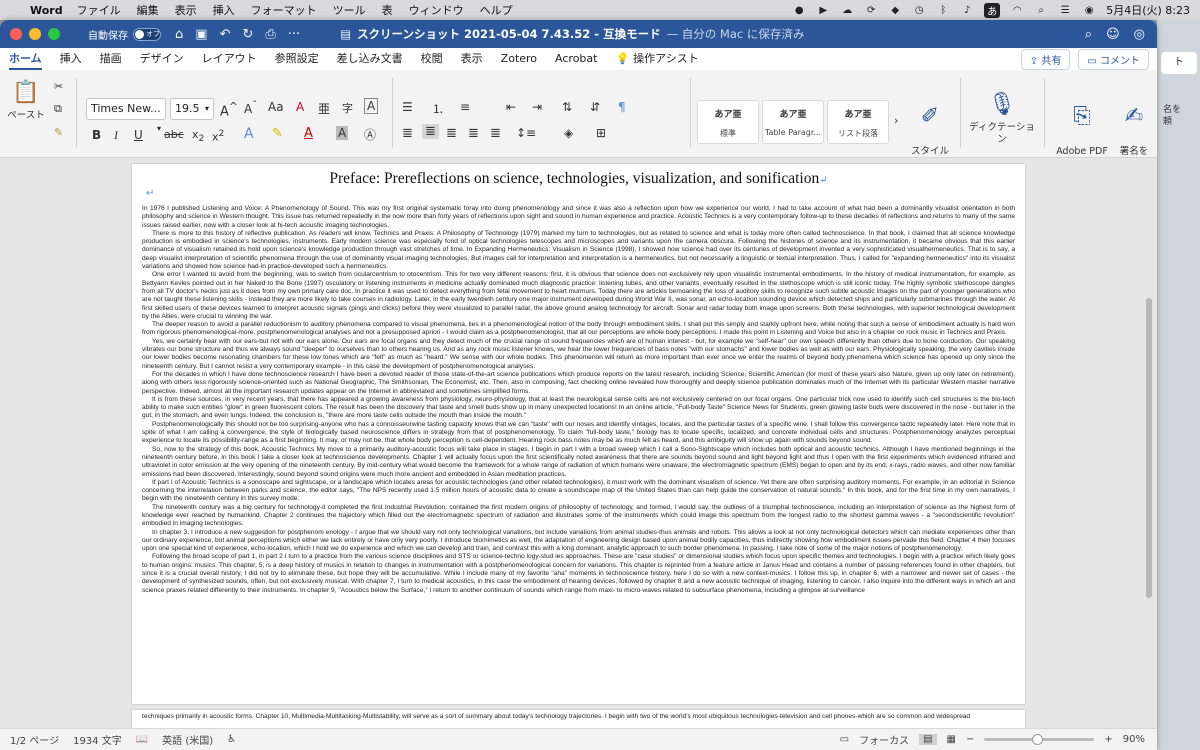 This screenshot has height=750, width=1200. Describe the element at coordinates (370, 59) in the screenshot. I see `tab-mailings: 差し込み文書` at that location.